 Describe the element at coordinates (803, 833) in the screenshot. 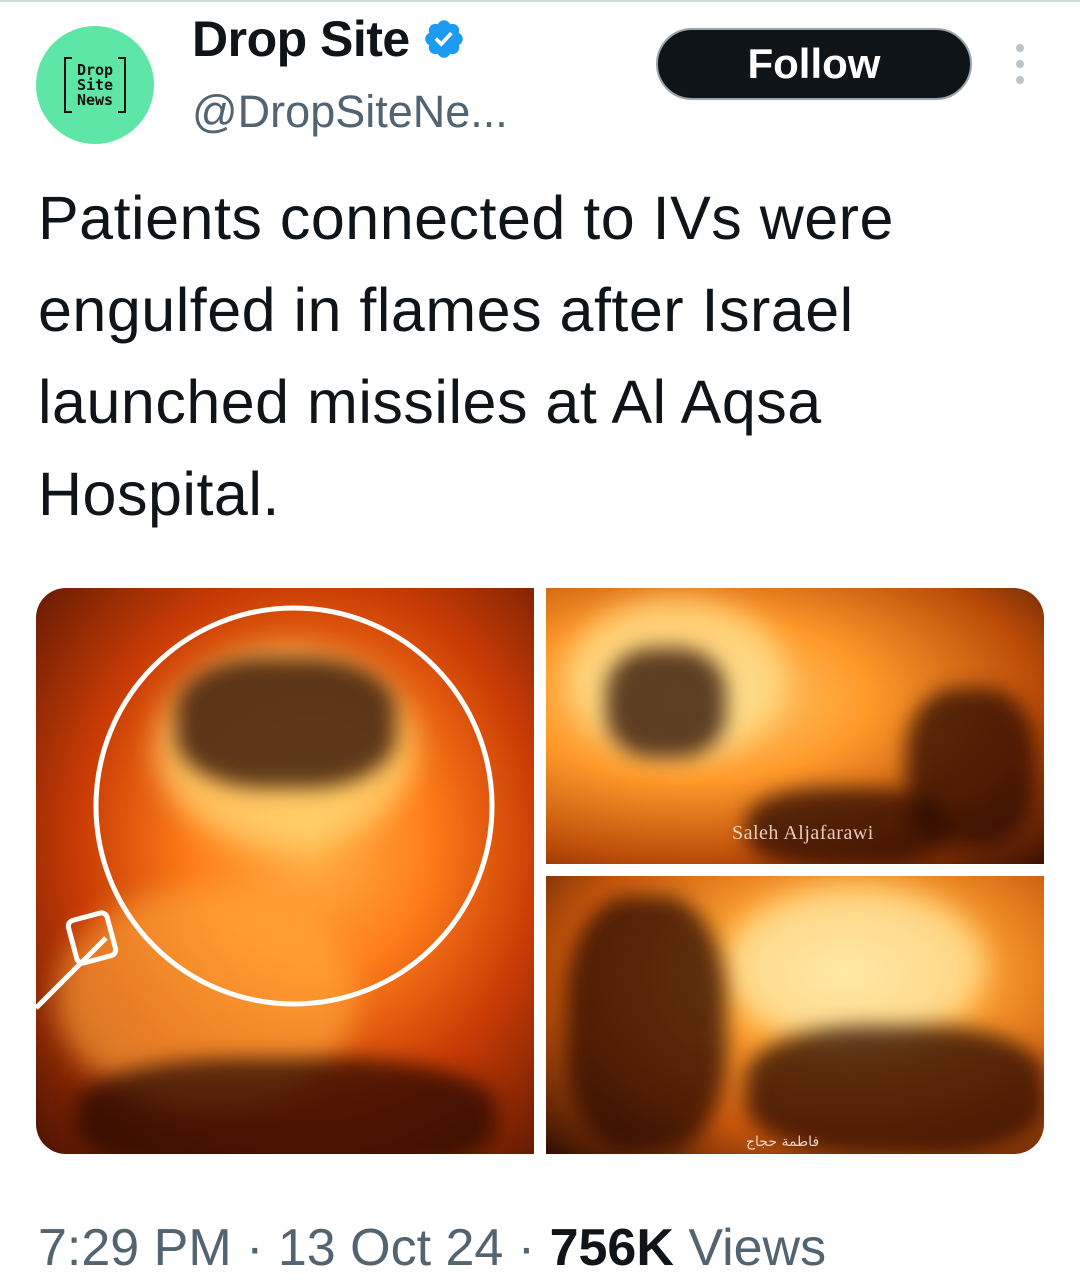

I see `photo-watermark: Saleh Aljafarawi` at that location.